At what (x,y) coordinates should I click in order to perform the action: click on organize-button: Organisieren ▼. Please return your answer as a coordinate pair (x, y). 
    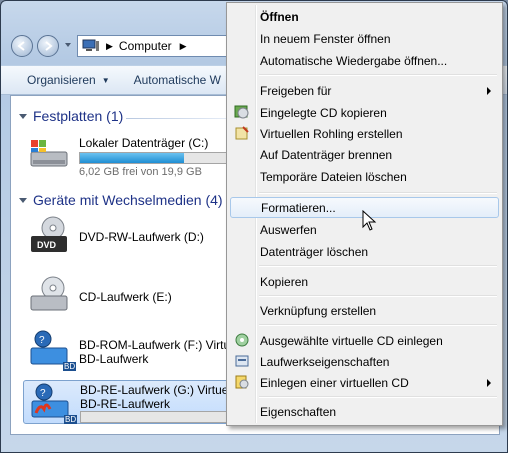
    Looking at the image, I should click on (59, 80).